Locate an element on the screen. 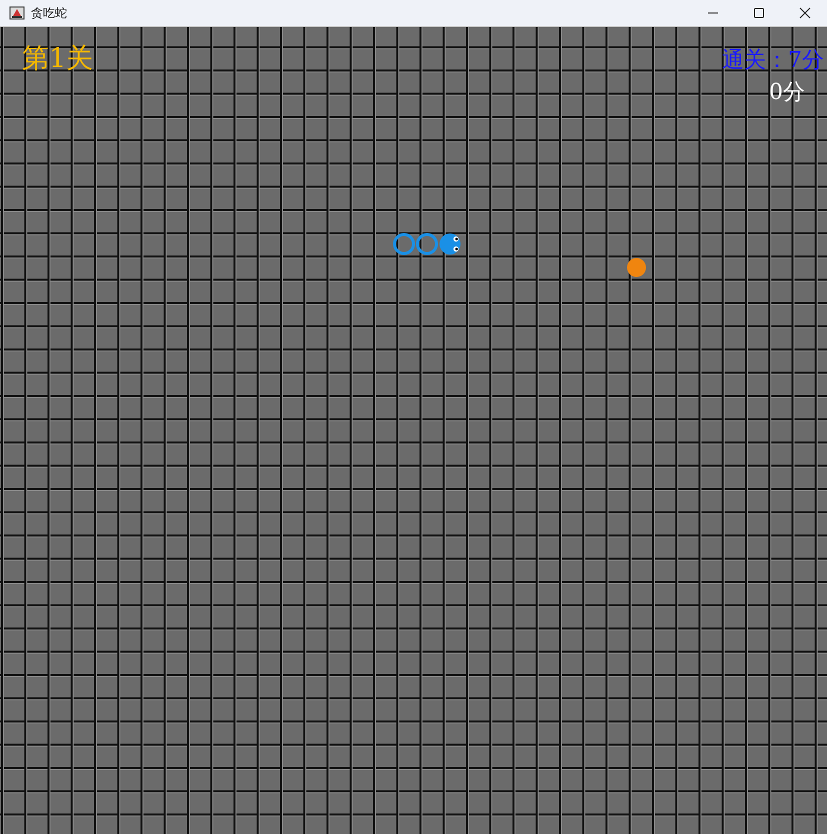 The height and width of the screenshot is (834, 827). close-icon is located at coordinates (805, 13).